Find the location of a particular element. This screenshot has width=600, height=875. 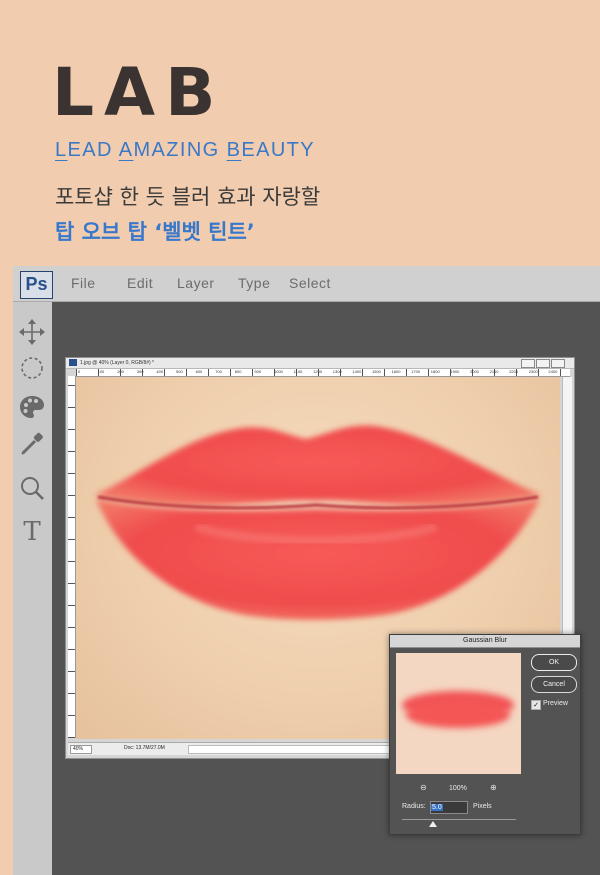

blur-preview is located at coordinates (458, 713).